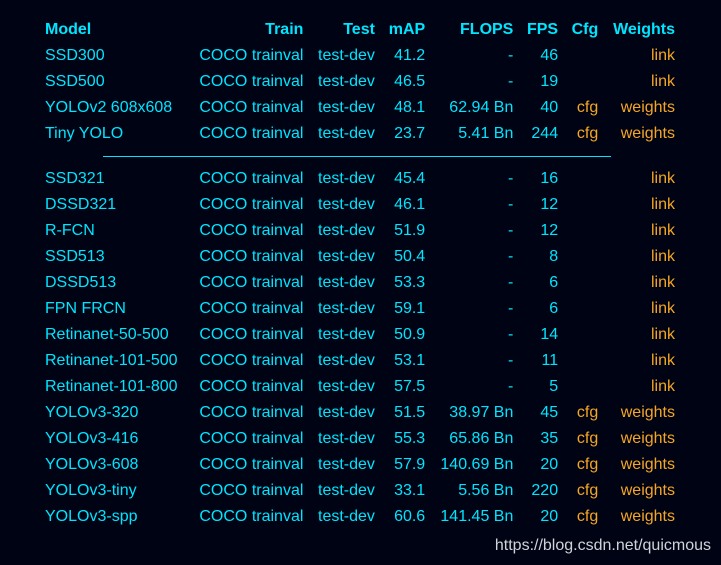  Describe the element at coordinates (109, 107) in the screenshot. I see `cell-model: YOLOv2 608x608` at that location.